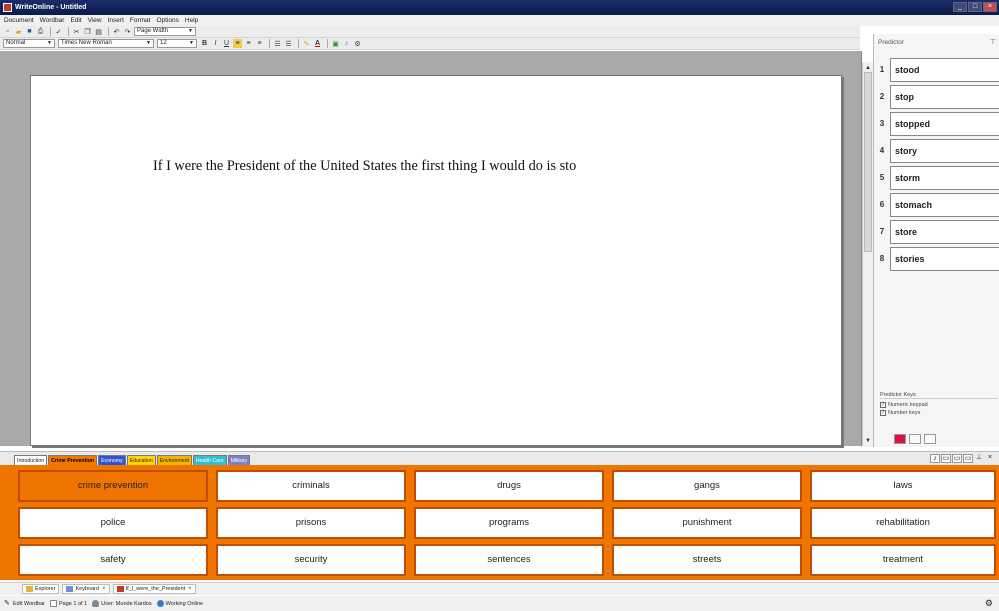 The image size is (999, 611). Describe the element at coordinates (944, 204) in the screenshot. I see `prediction-word: stomach` at that location.